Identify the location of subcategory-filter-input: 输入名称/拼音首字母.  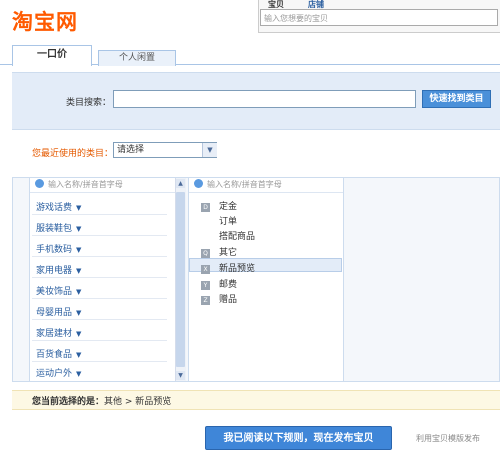
(266, 185).